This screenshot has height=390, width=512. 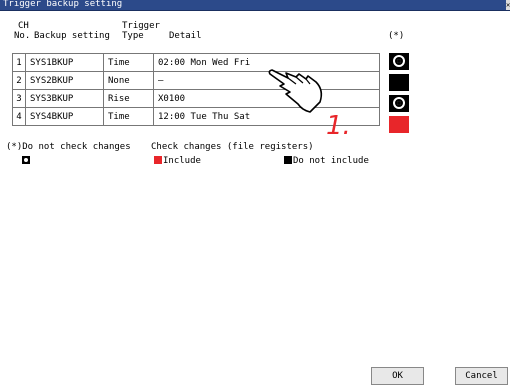 What do you see at coordinates (295, 91) in the screenshot?
I see `hand-pointer-icon` at bounding box center [295, 91].